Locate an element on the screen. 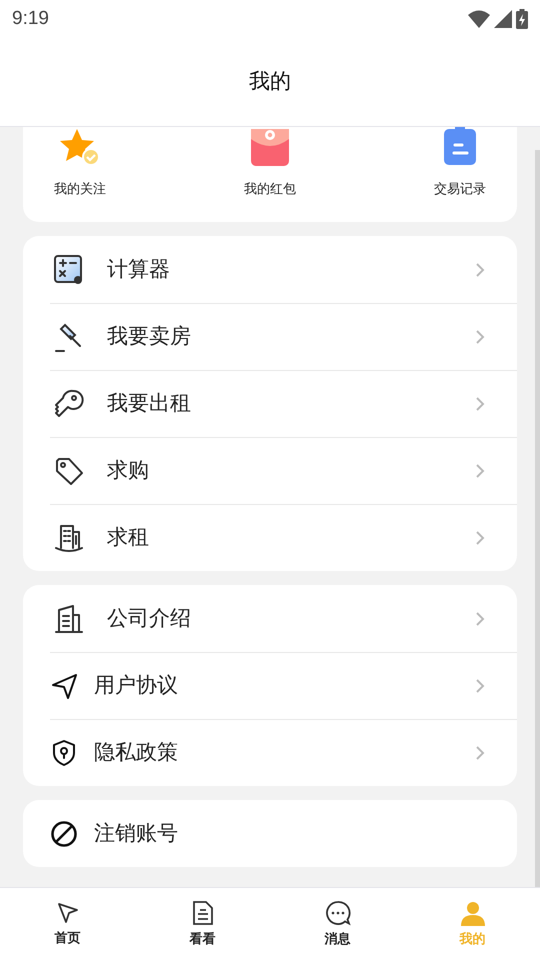 The width and height of the screenshot is (540, 960). calculator-icon is located at coordinates (69, 270).